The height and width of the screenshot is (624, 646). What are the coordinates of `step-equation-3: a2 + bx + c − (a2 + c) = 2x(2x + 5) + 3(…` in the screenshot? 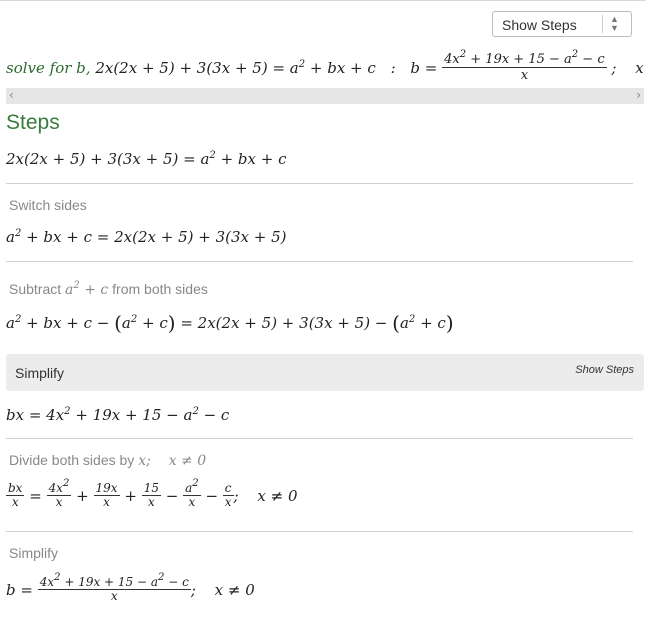 It's located at (230, 323).